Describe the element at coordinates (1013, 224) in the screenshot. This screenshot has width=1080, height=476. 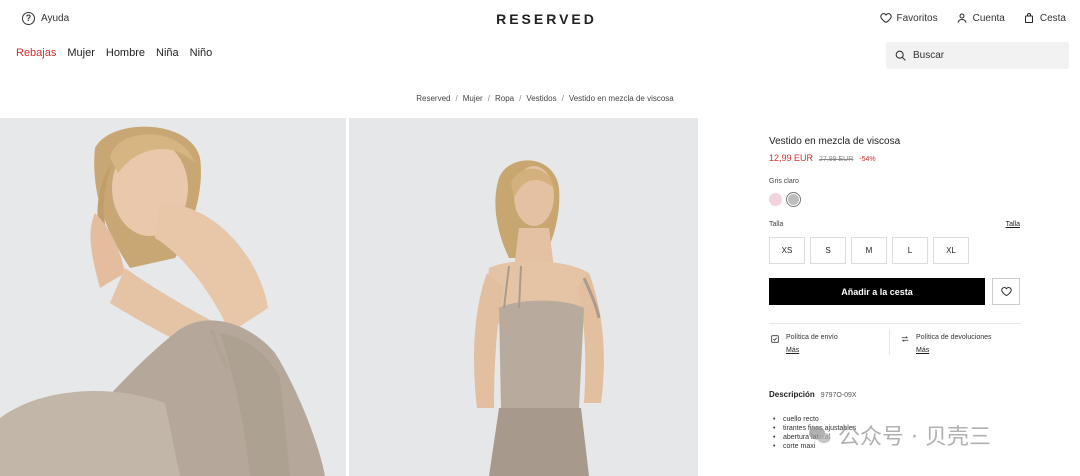
I see `size-guide-link: Talla` at that location.